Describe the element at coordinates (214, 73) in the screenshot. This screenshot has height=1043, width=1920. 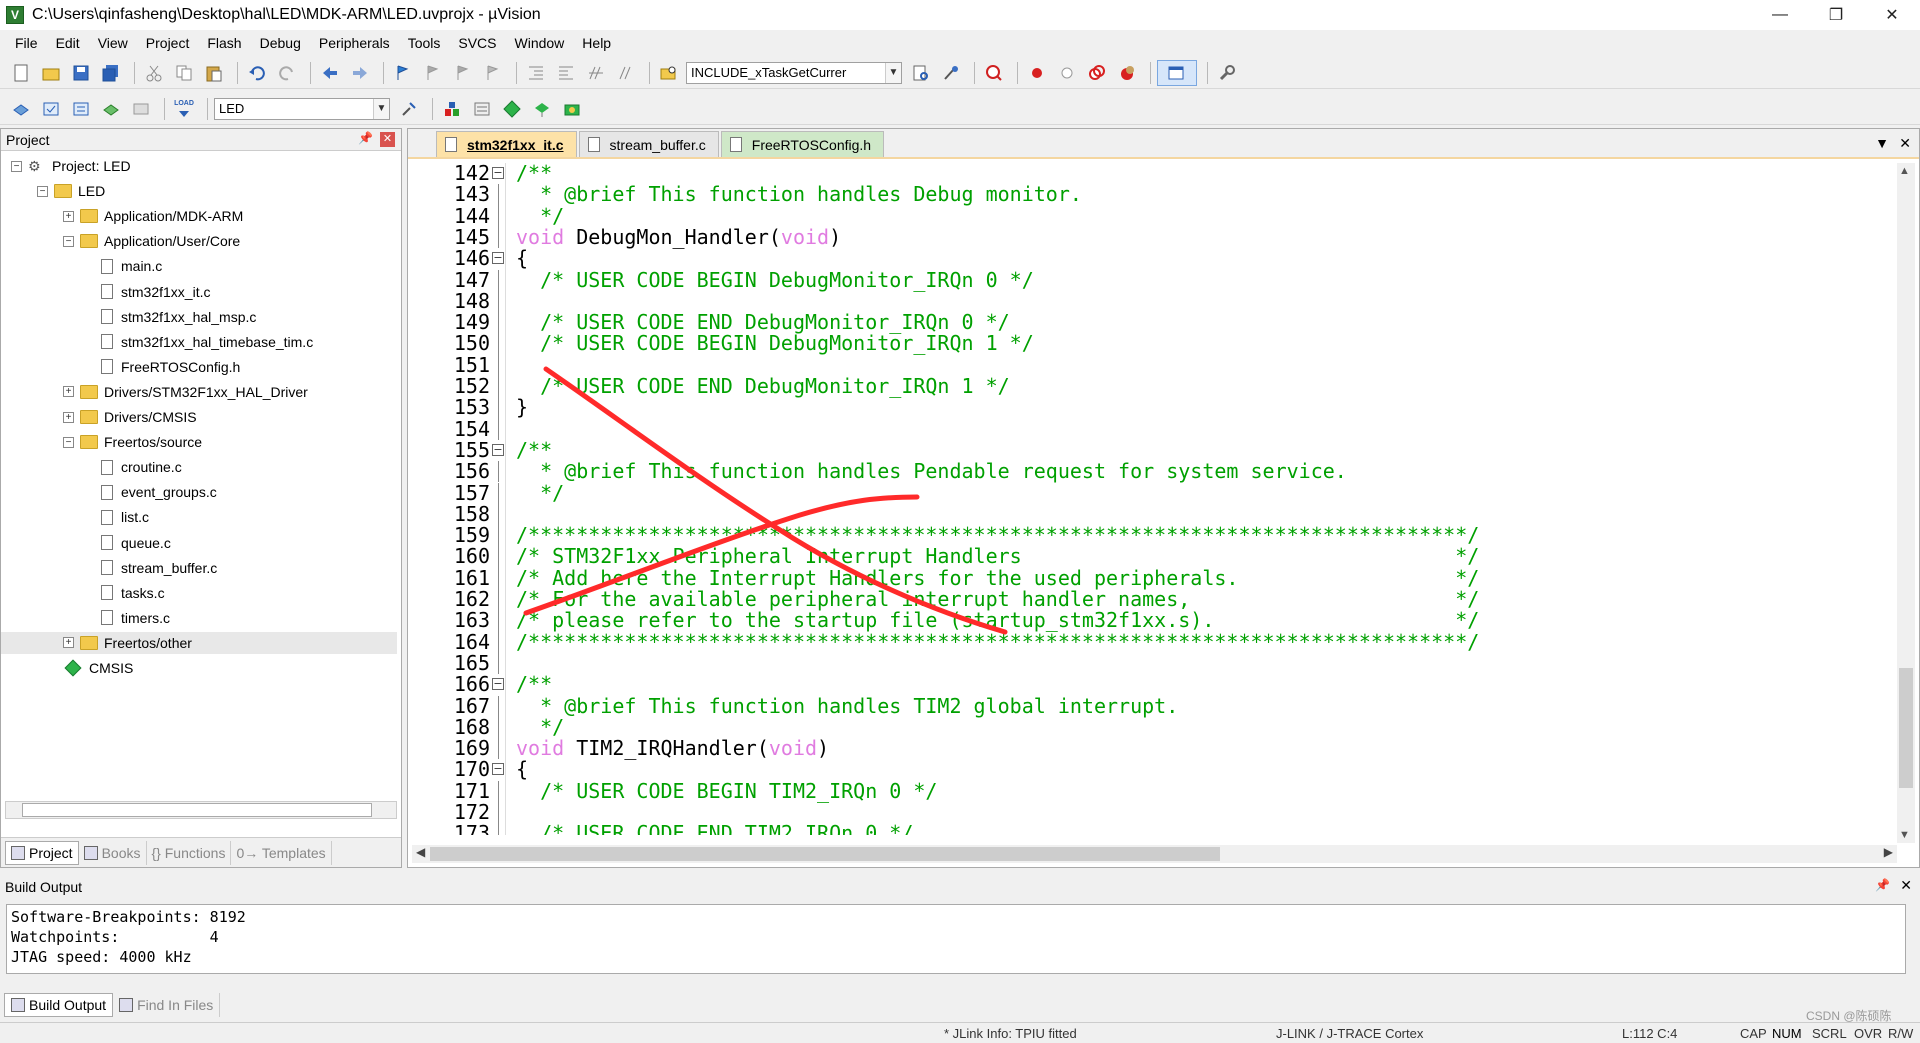
I see `paste-icon` at that location.